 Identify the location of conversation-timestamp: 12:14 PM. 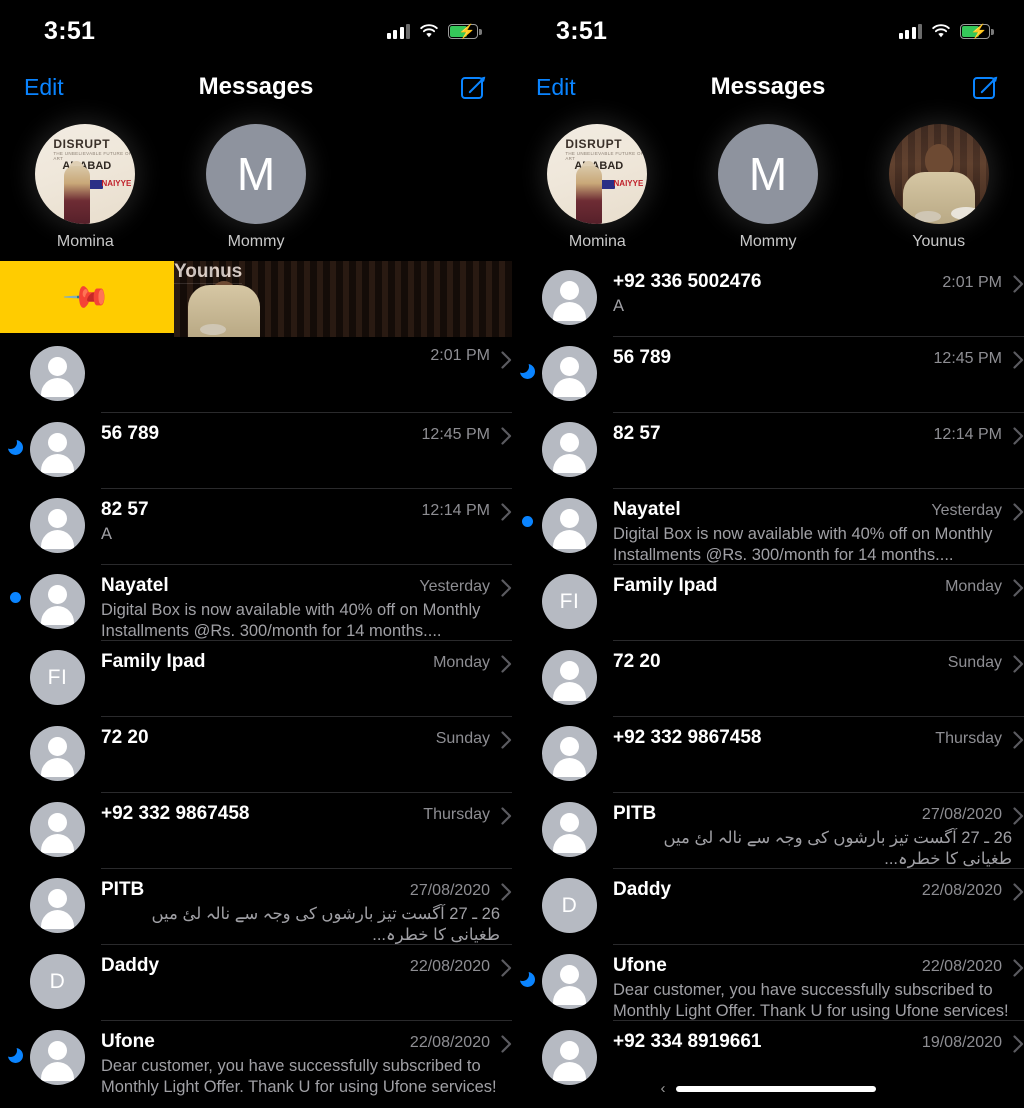
(967, 434).